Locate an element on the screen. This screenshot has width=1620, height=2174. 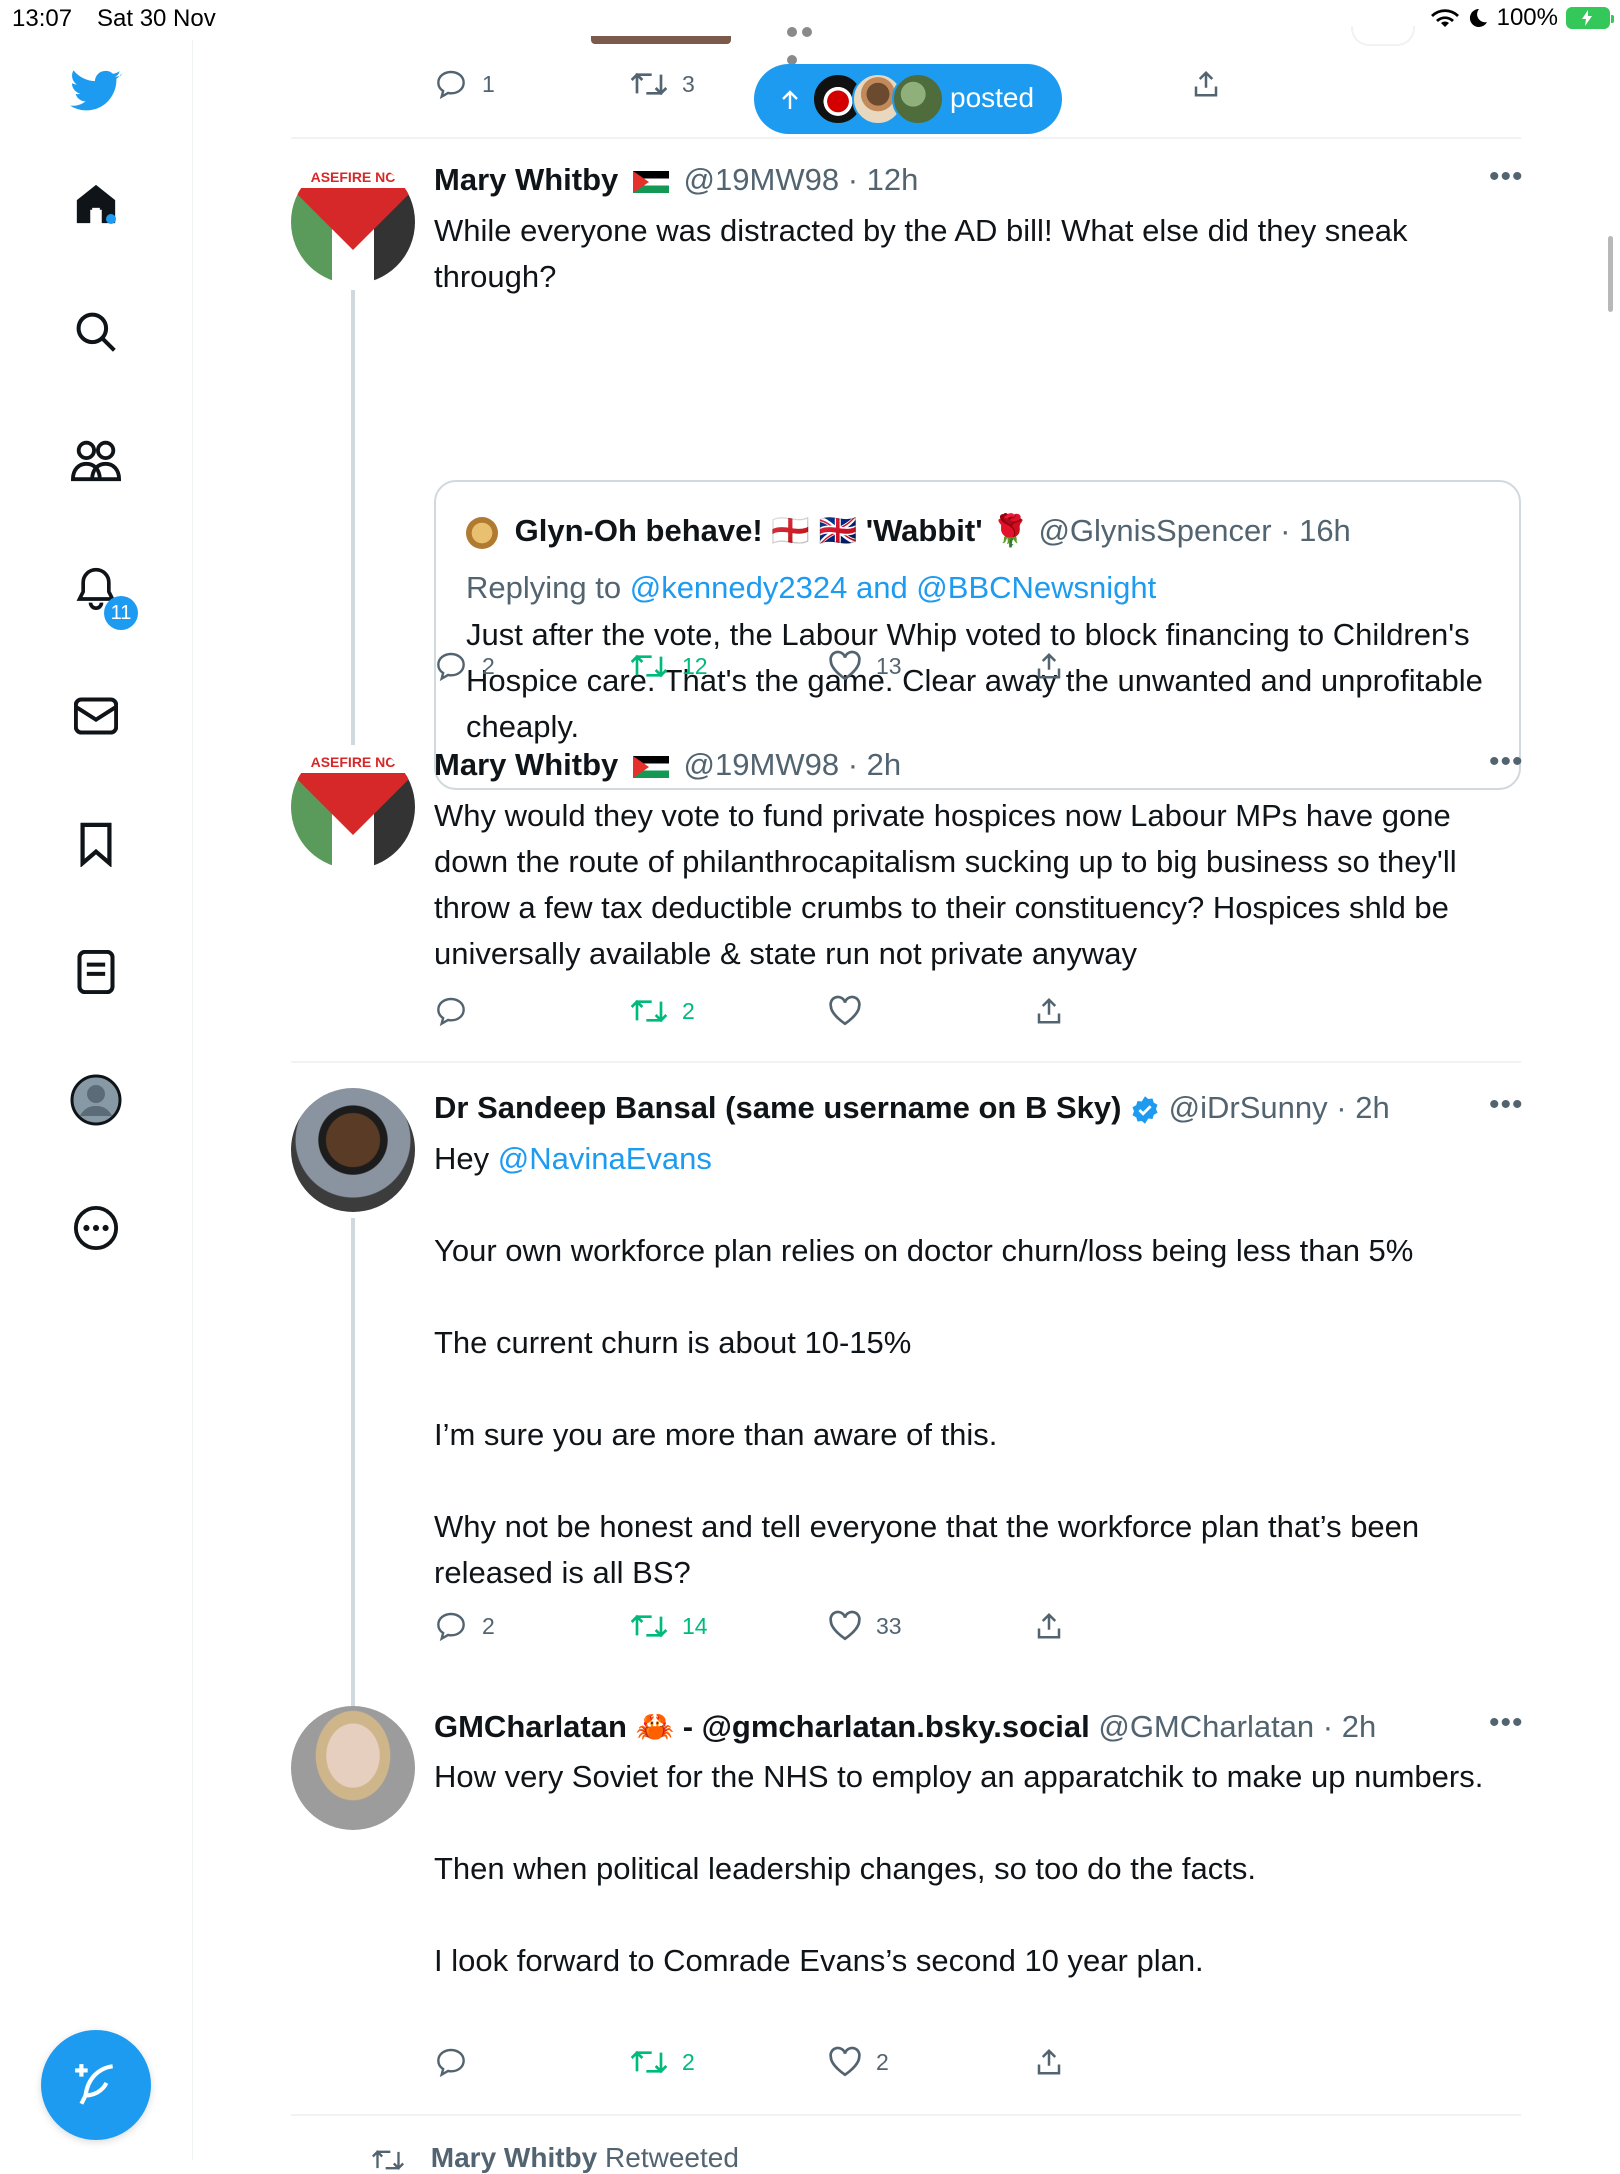
tweet-mention-line: Hey @NavinaEvans is located at coordinates (573, 1158).